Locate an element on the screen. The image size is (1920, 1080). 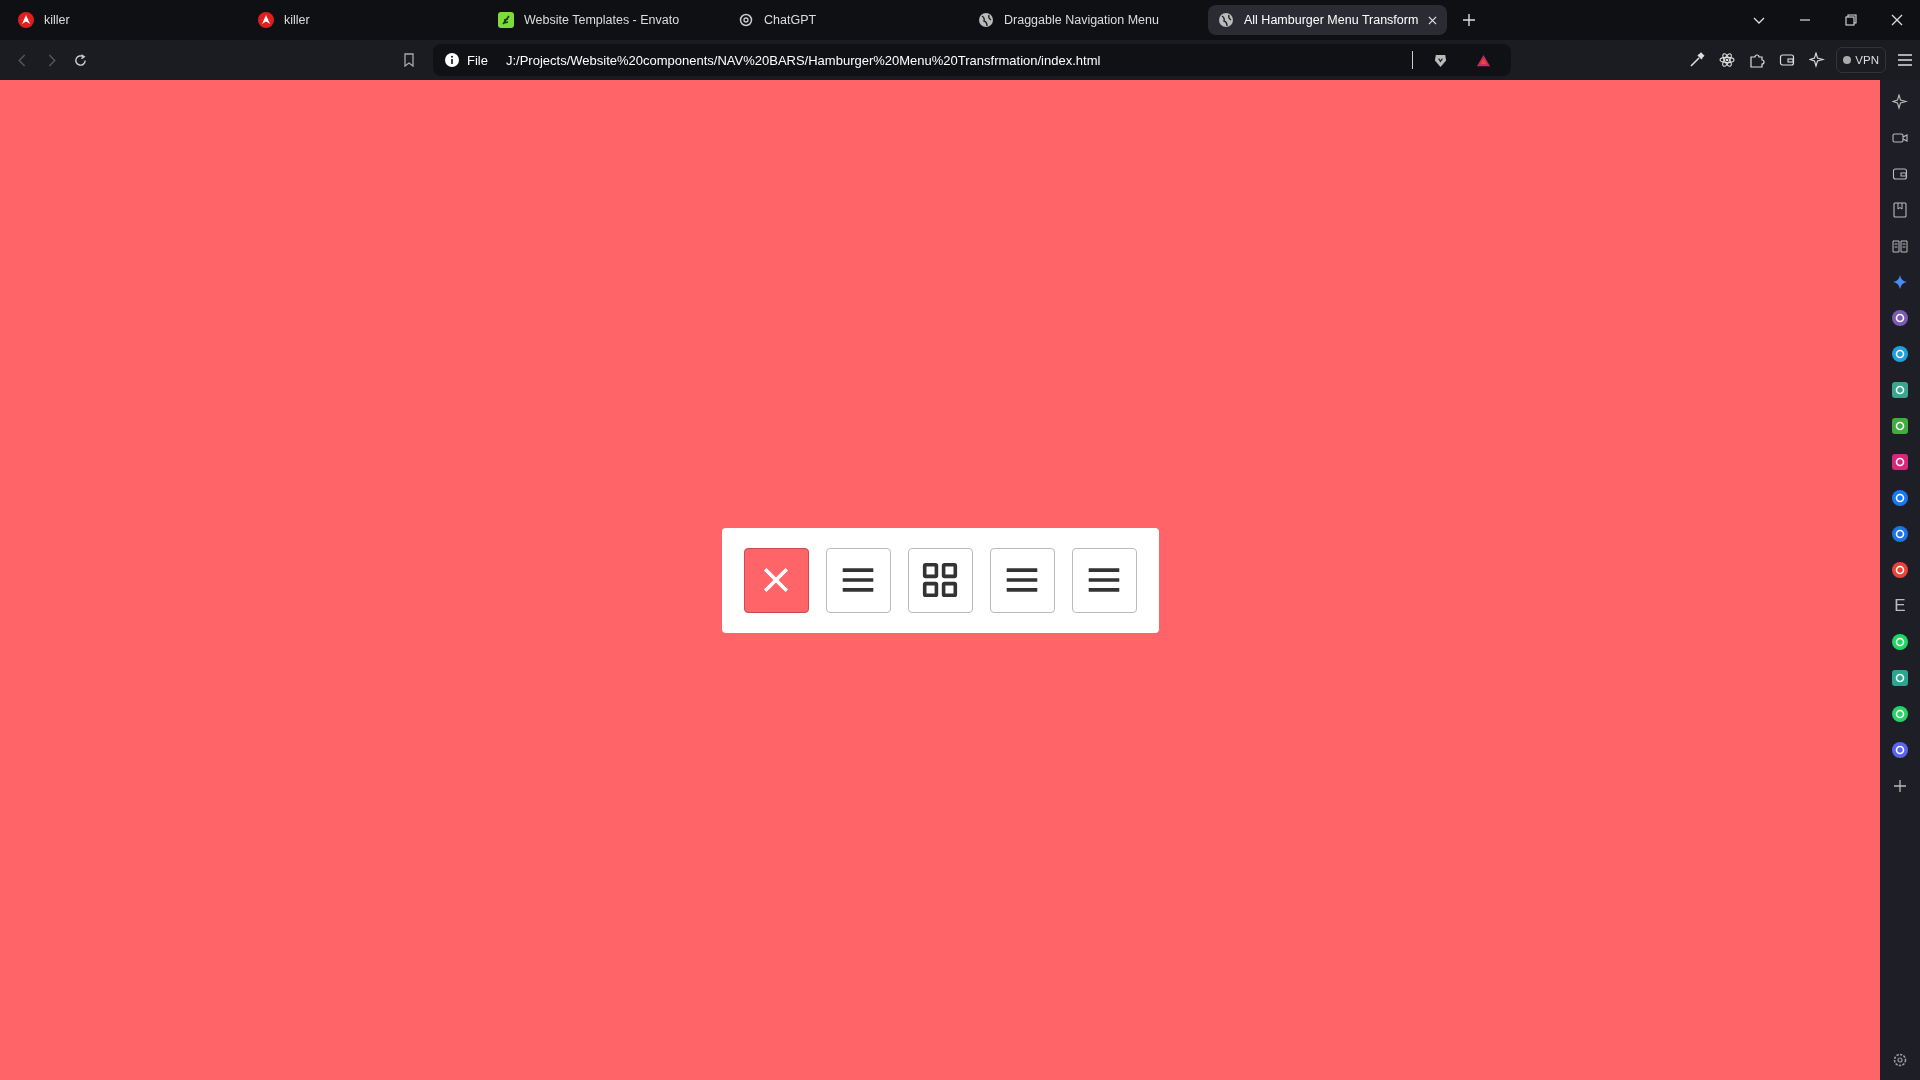
browser-tab: Draggable Navigation Menu is located at coordinates (1081, 20).